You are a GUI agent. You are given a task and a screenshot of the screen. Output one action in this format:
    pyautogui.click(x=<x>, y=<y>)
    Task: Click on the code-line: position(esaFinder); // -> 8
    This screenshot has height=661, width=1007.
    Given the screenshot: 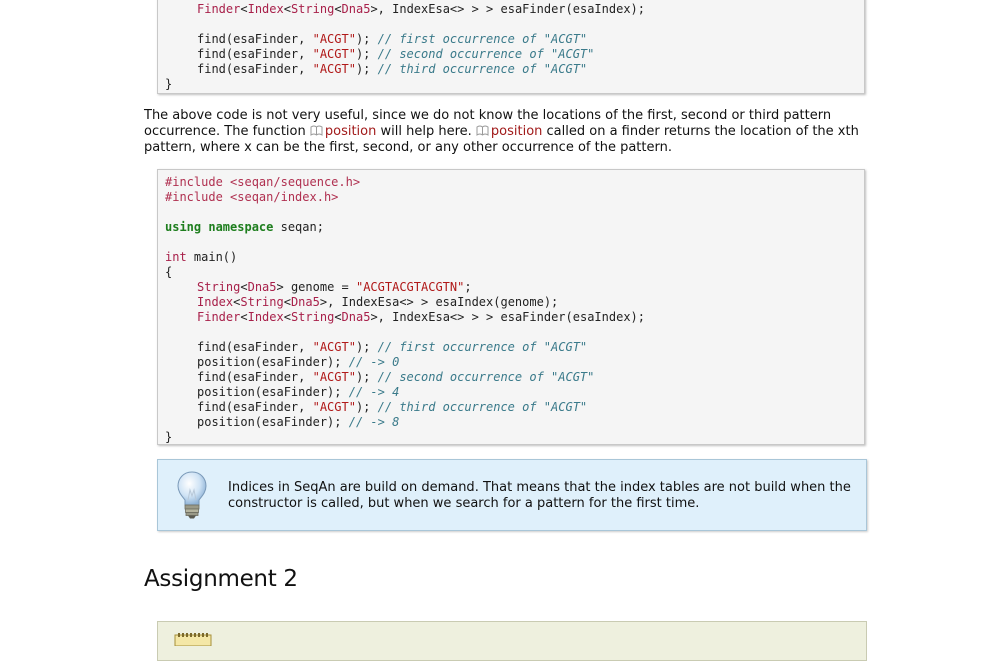 What is the action you would take?
    pyautogui.click(x=298, y=422)
    